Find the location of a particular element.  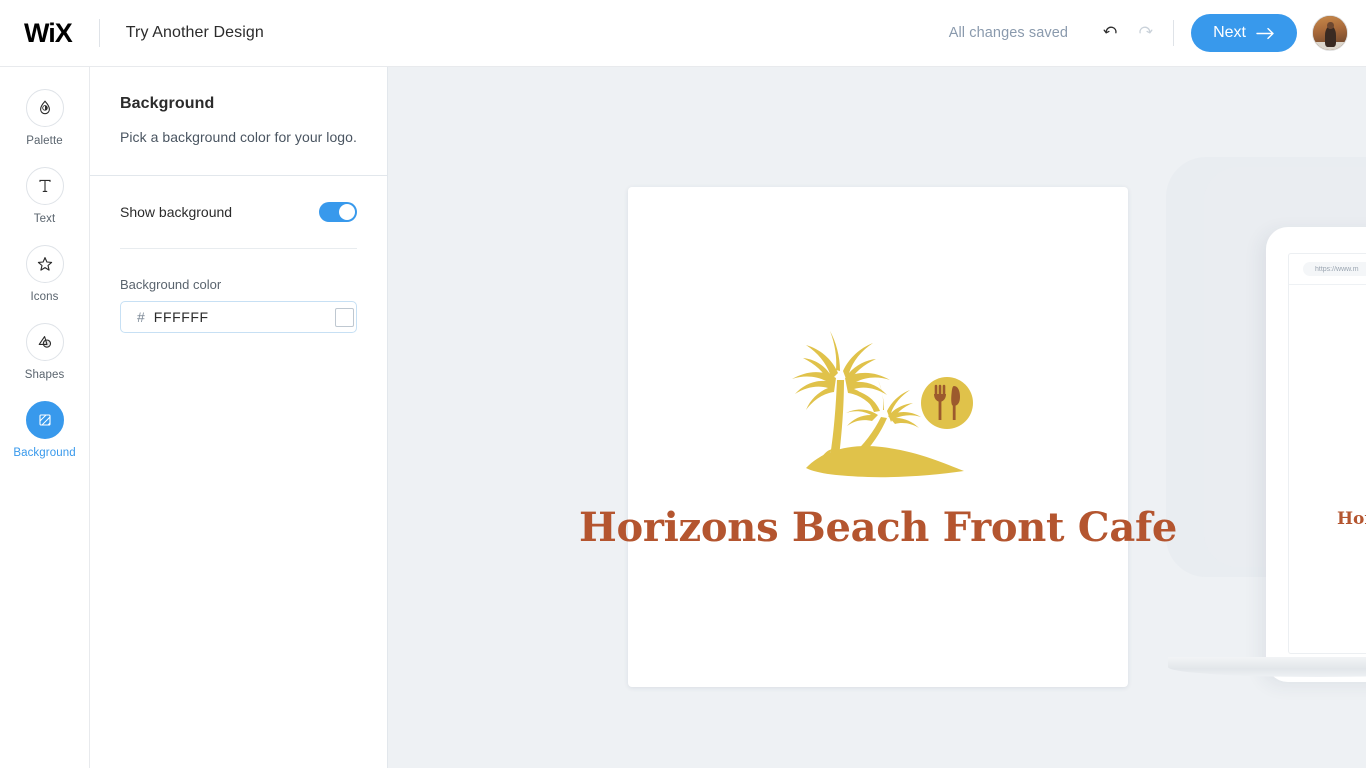

sidebar-item-shapes-label: Shapes is located at coordinates (44, 375).